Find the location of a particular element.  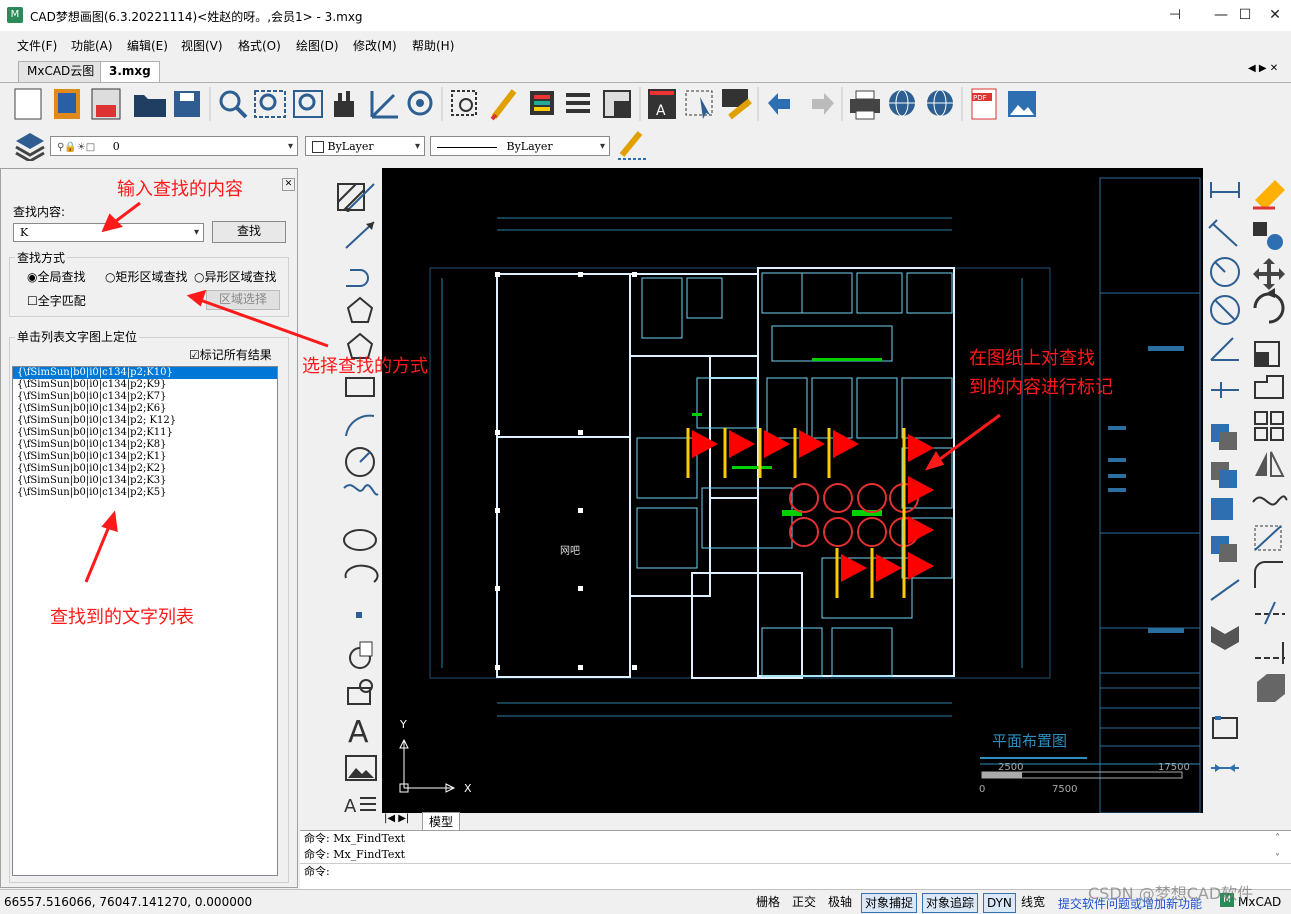

scale-icon is located at coordinates (1267, 354).